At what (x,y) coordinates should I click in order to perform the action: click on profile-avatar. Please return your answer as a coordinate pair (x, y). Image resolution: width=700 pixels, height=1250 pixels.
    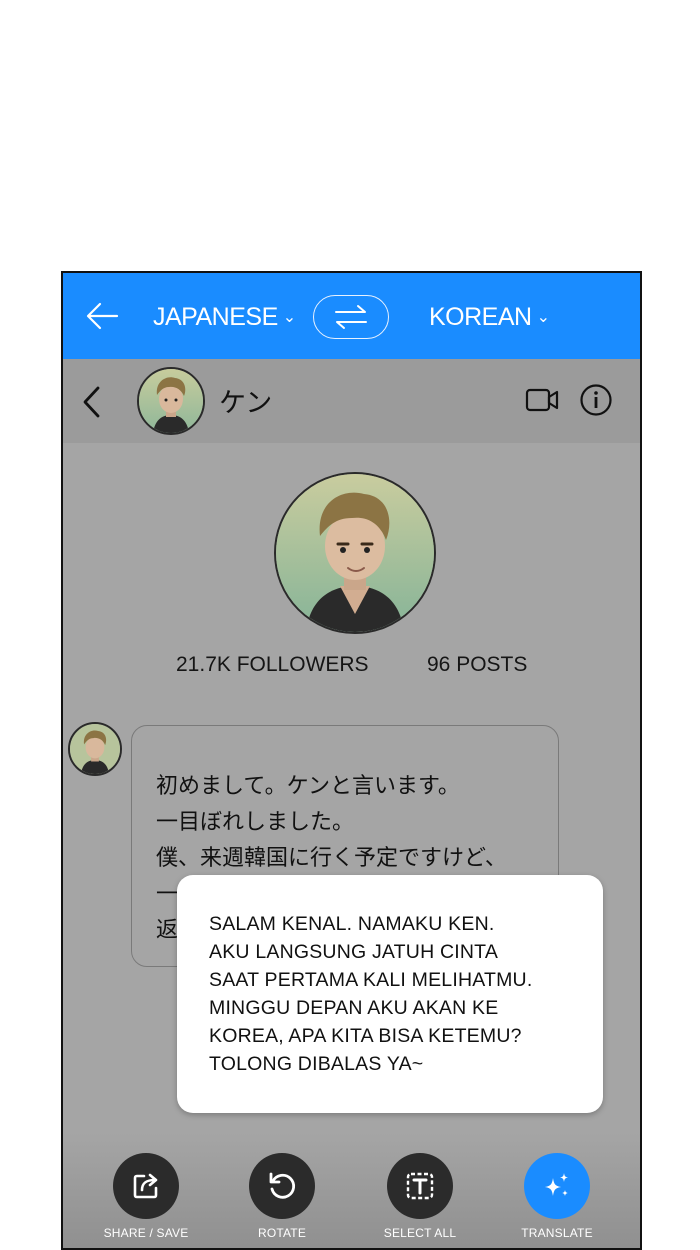
    Looking at the image, I should click on (355, 553).